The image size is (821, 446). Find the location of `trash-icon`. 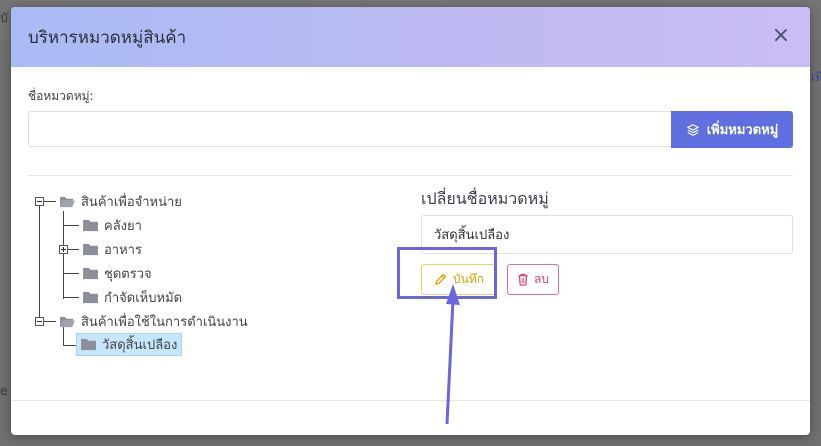

trash-icon is located at coordinates (523, 279).